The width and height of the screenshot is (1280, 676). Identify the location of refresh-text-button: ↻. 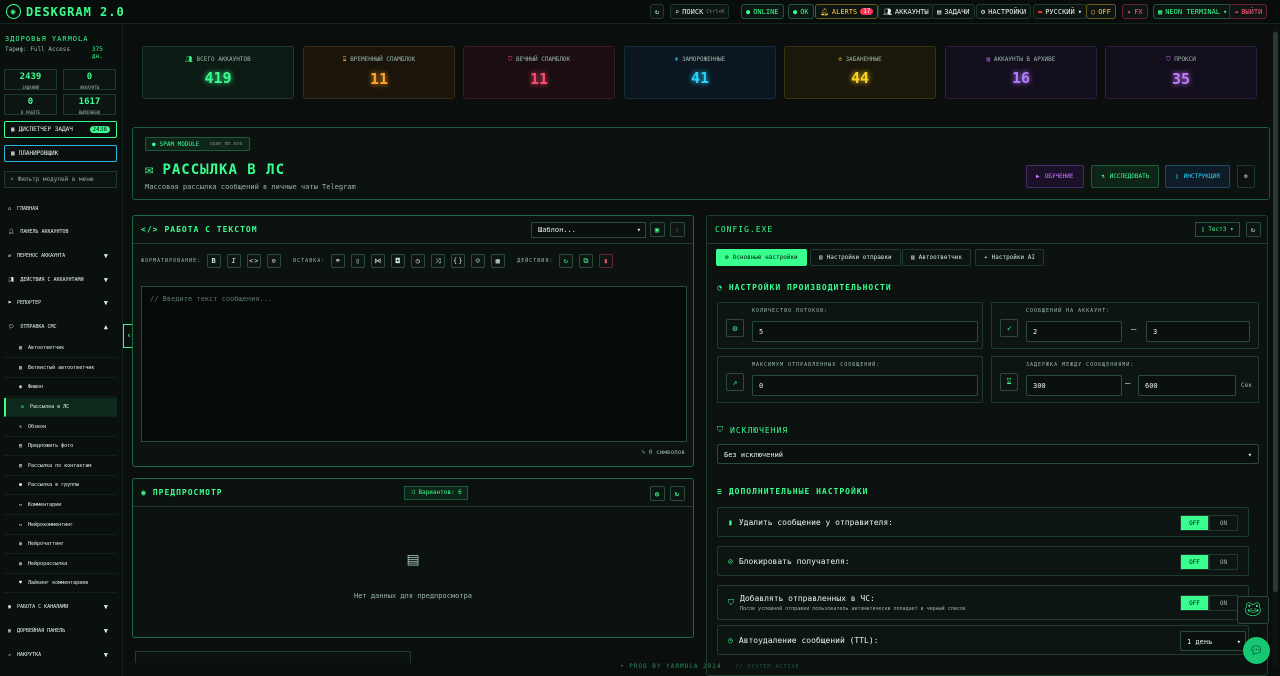
(566, 261).